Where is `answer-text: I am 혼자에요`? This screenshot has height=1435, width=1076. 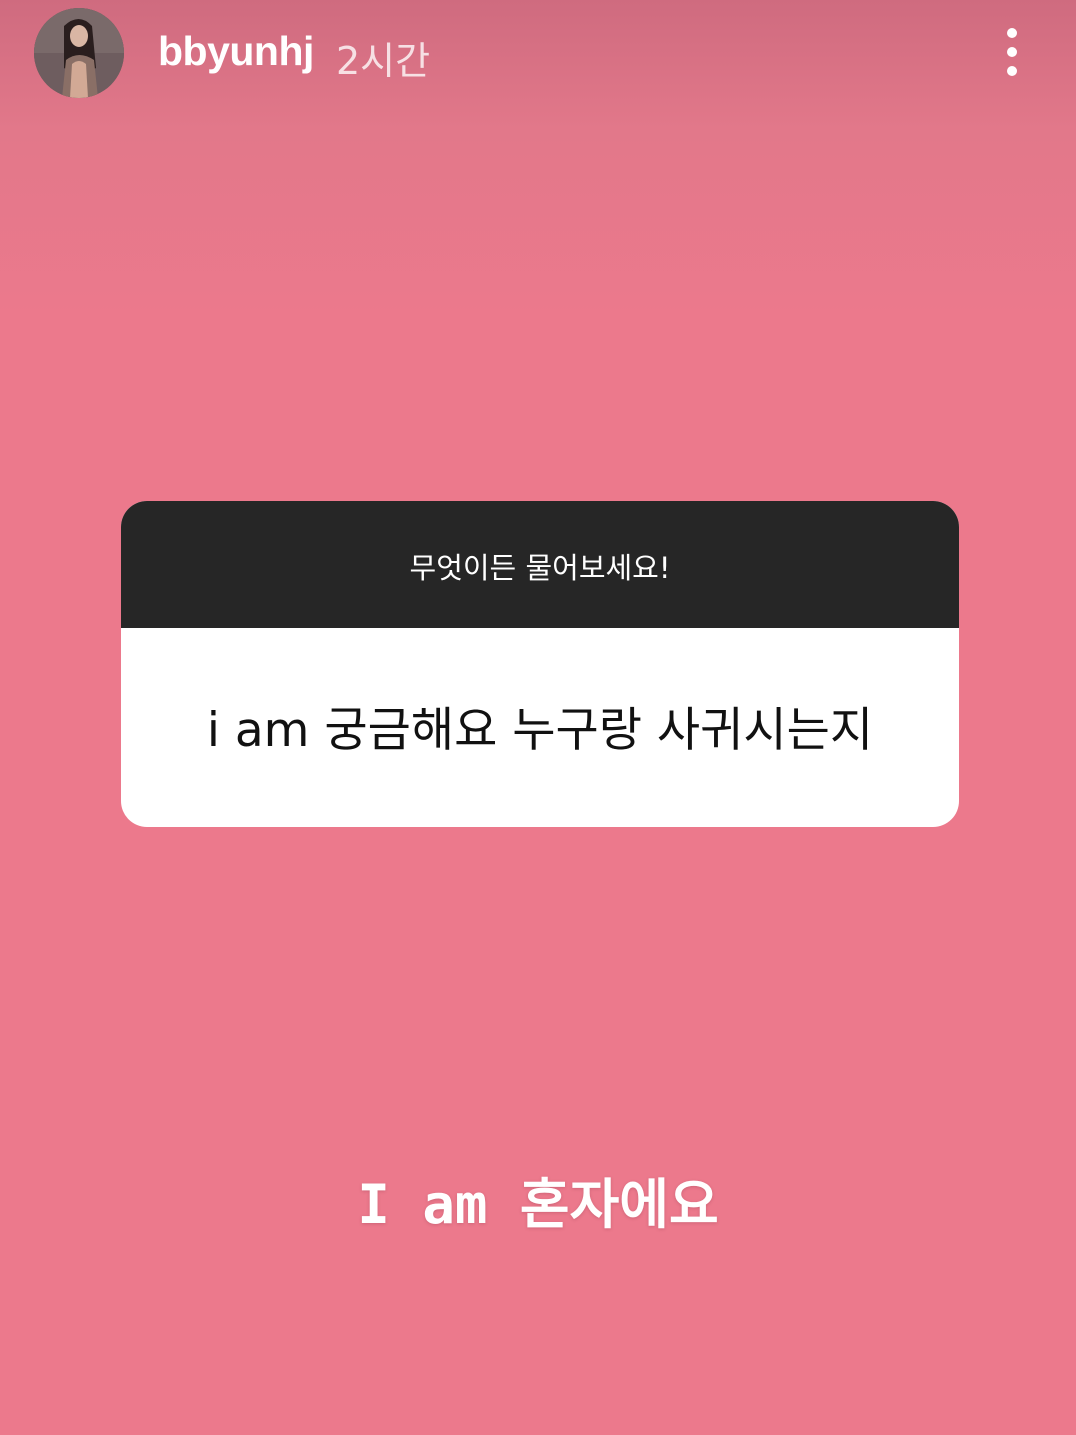
answer-text: I am 혼자에요 is located at coordinates (538, 1204).